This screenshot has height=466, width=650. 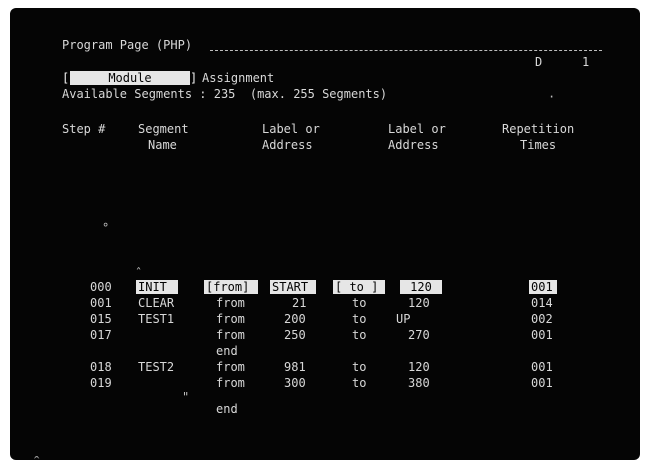 What do you see at coordinates (186, 397) in the screenshot?
I see `screen-speck: "` at bounding box center [186, 397].